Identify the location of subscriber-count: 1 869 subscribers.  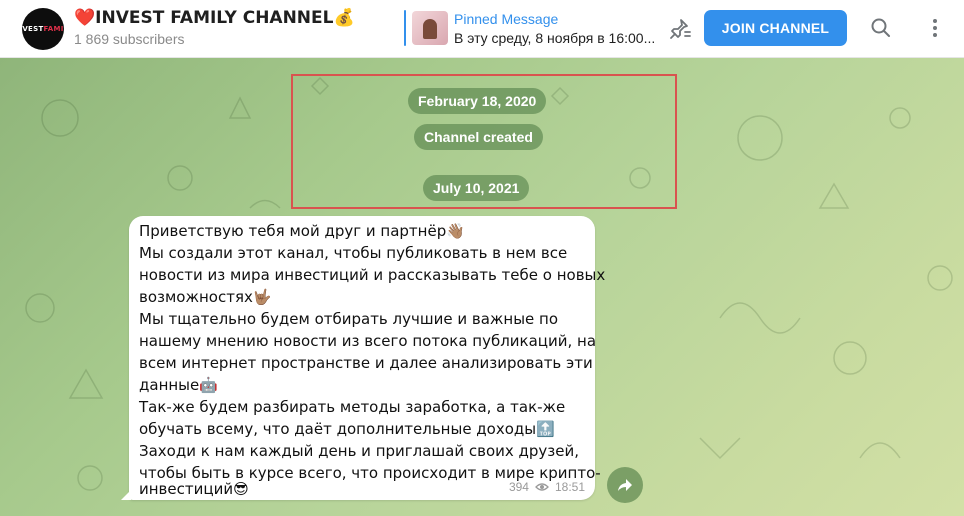
(129, 39).